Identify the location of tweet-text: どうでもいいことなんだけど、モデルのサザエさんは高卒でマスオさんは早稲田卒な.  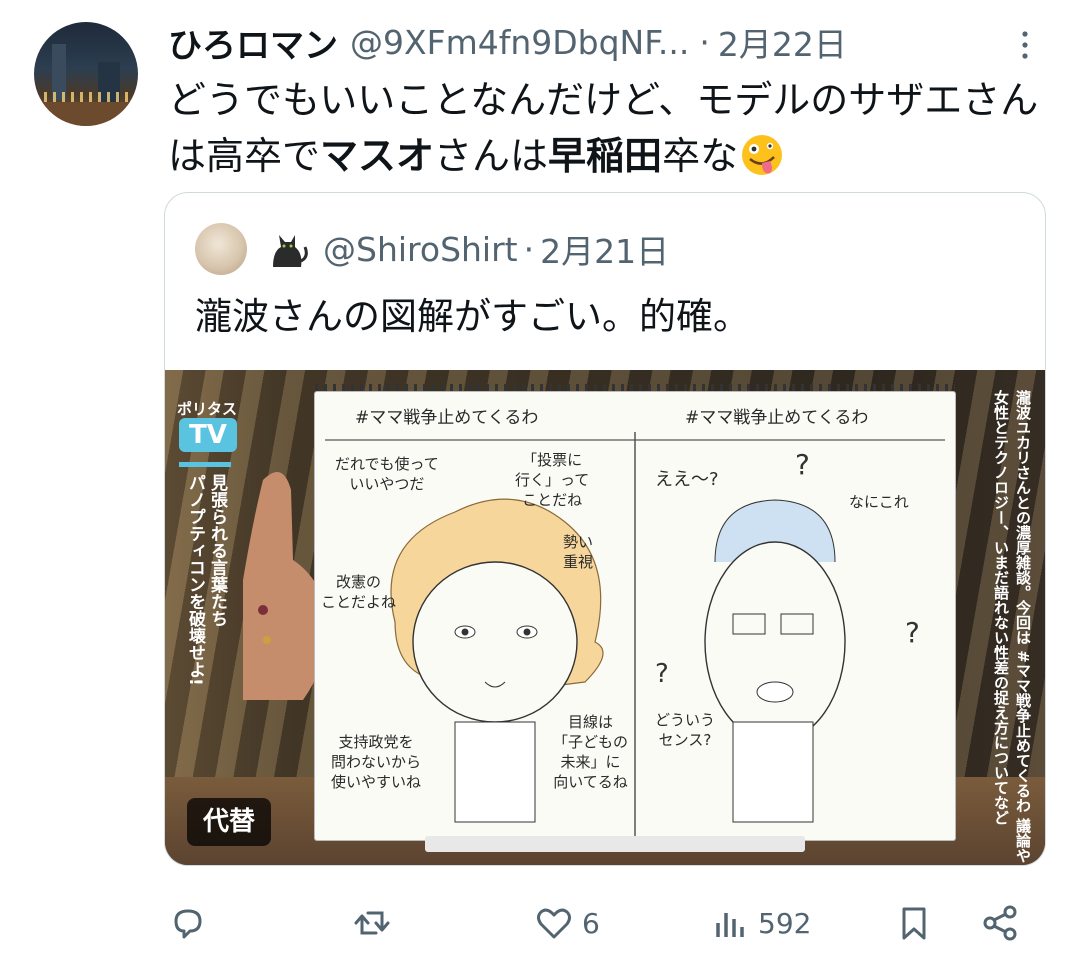
(603, 128).